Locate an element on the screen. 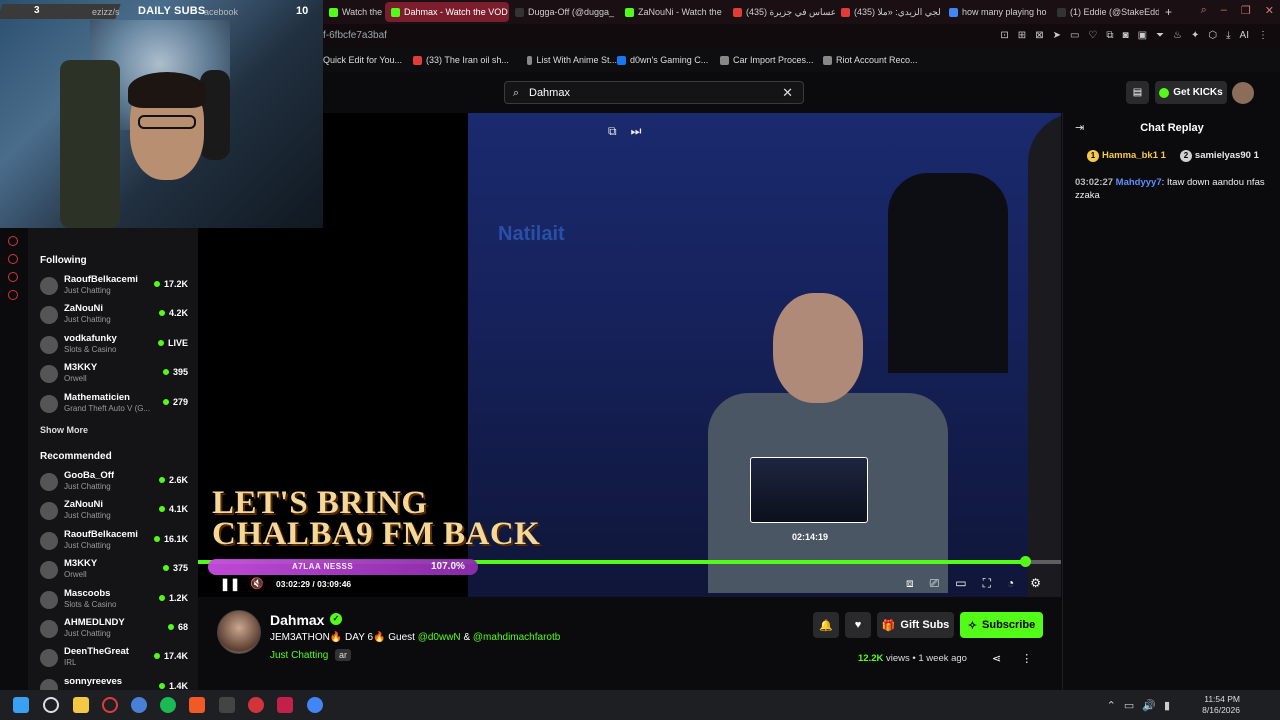  message-user: Mahdyyy7 is located at coordinates (1139, 182).